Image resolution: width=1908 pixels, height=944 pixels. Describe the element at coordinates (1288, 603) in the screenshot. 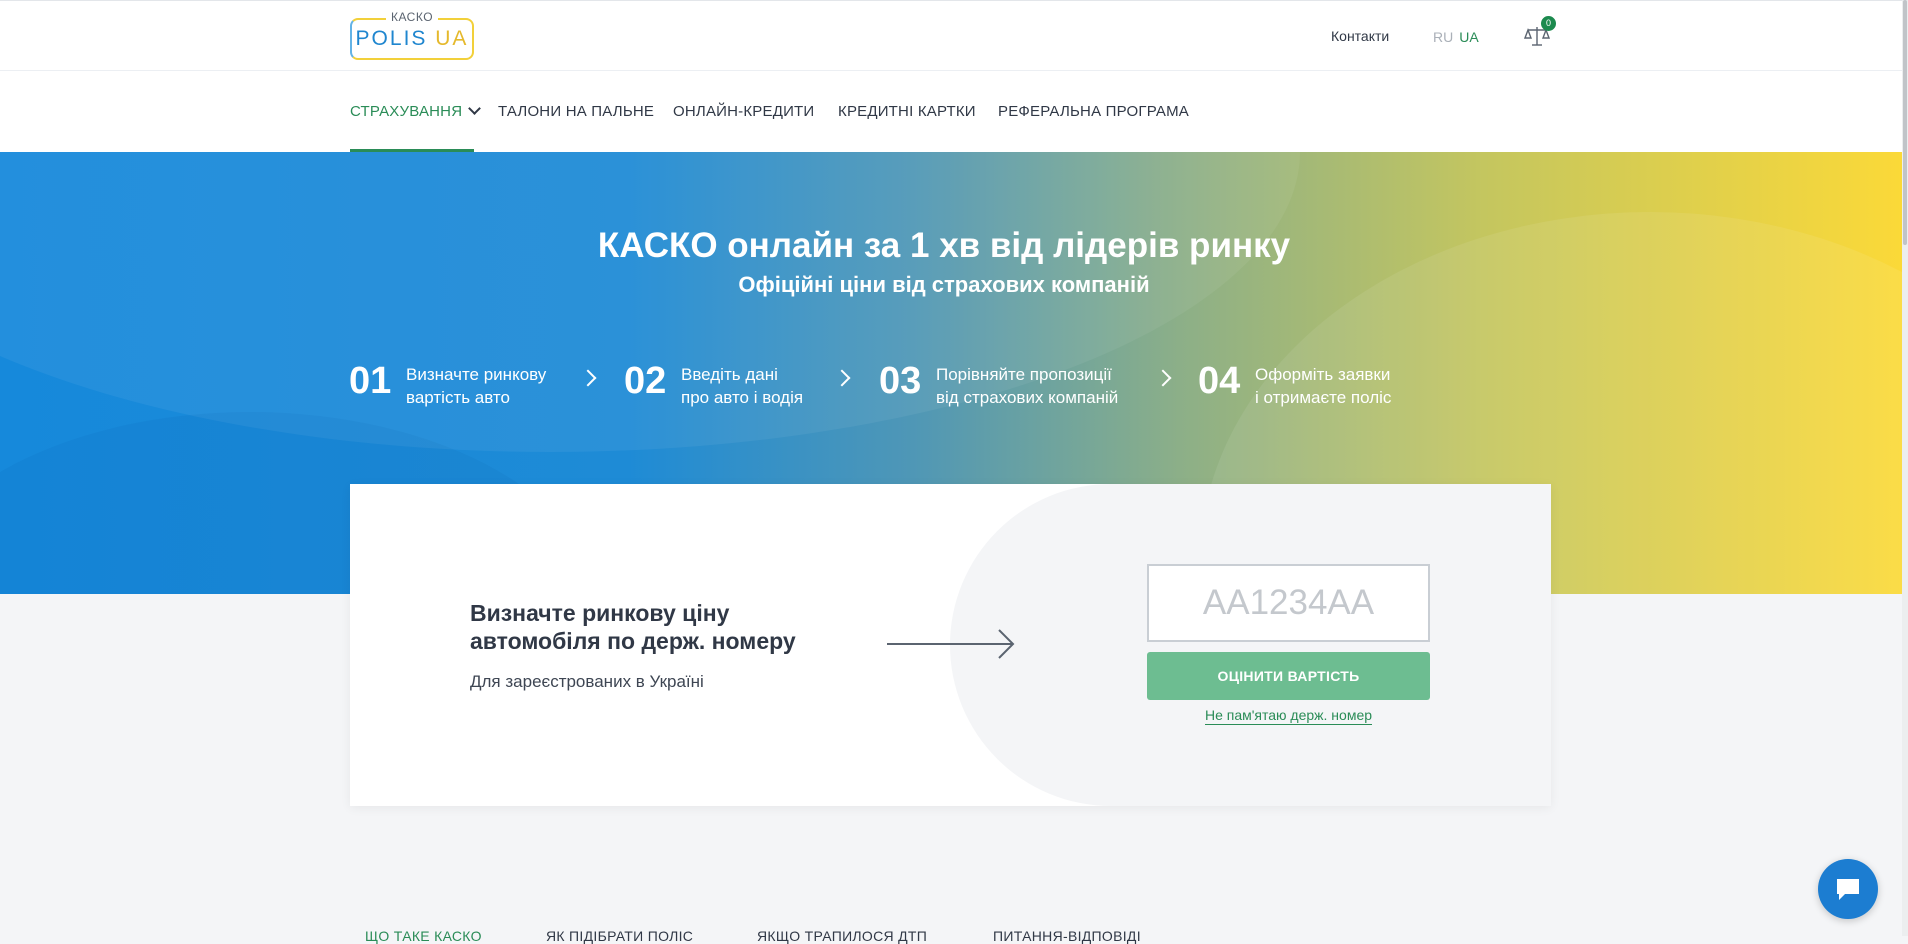

I see `license-plate-input` at that location.